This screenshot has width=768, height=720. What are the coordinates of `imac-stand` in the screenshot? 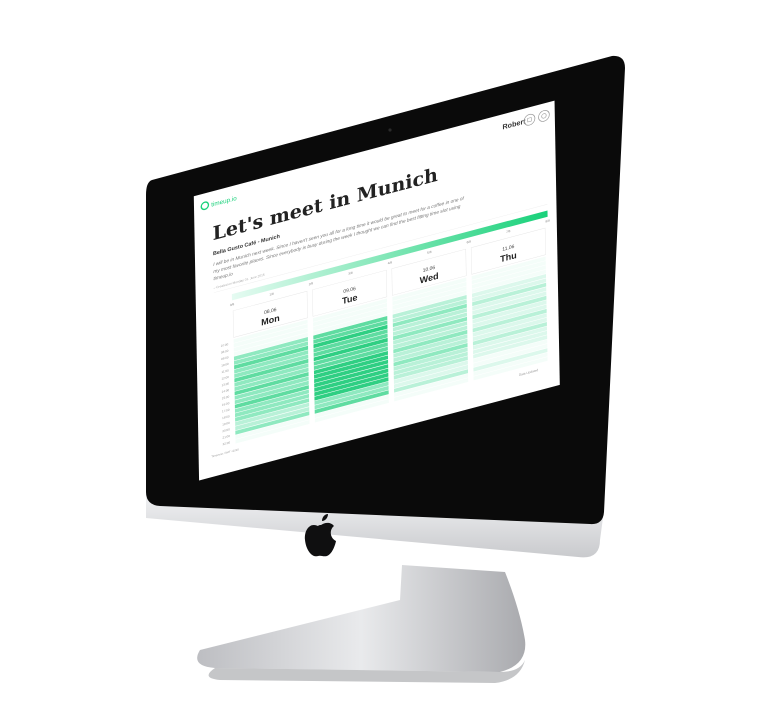 It's located at (361, 618).